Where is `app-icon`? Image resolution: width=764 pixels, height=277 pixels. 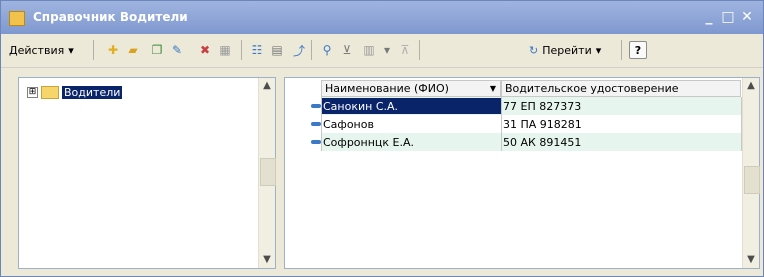
app-icon is located at coordinates (17, 18).